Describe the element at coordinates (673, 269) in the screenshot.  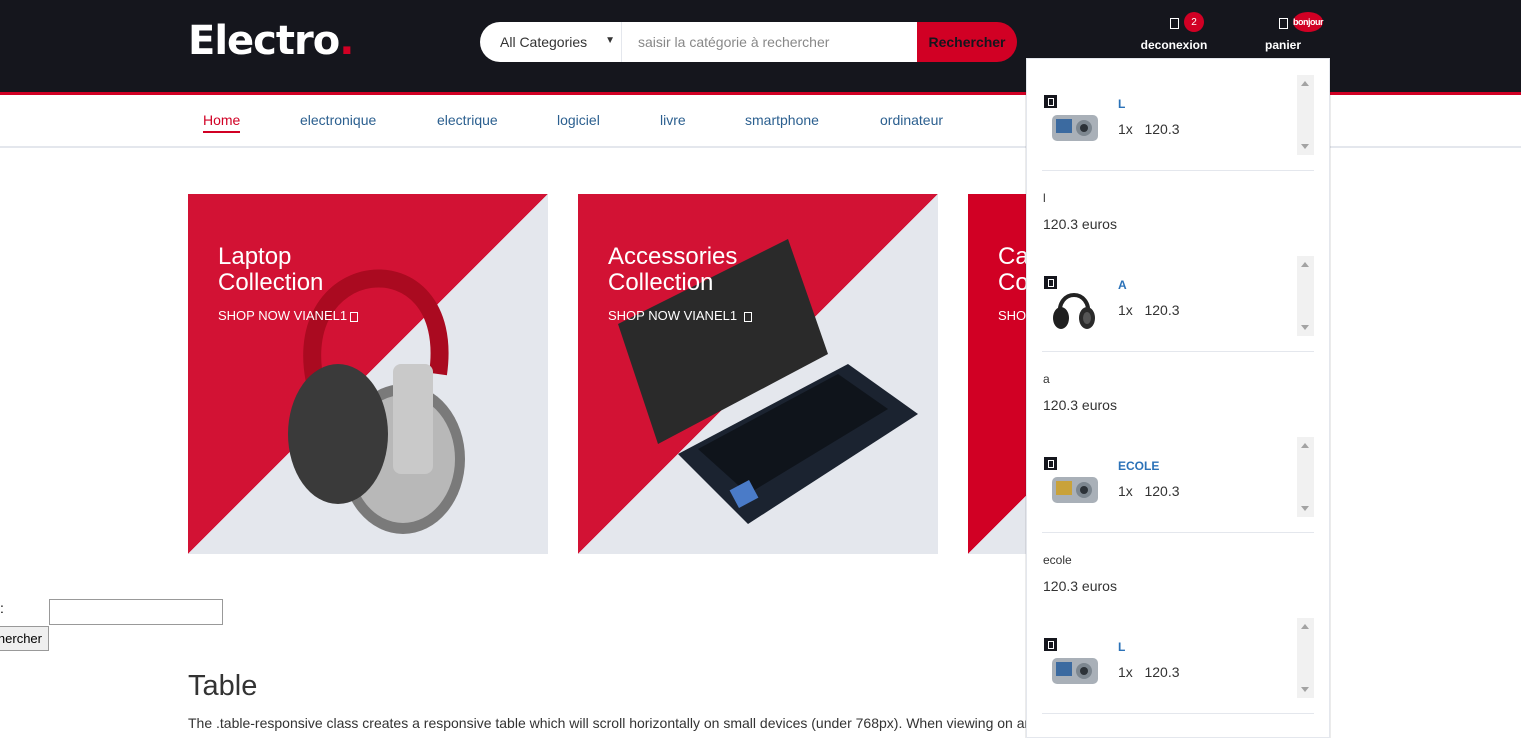
I see `card-title: Accessories Collection` at that location.